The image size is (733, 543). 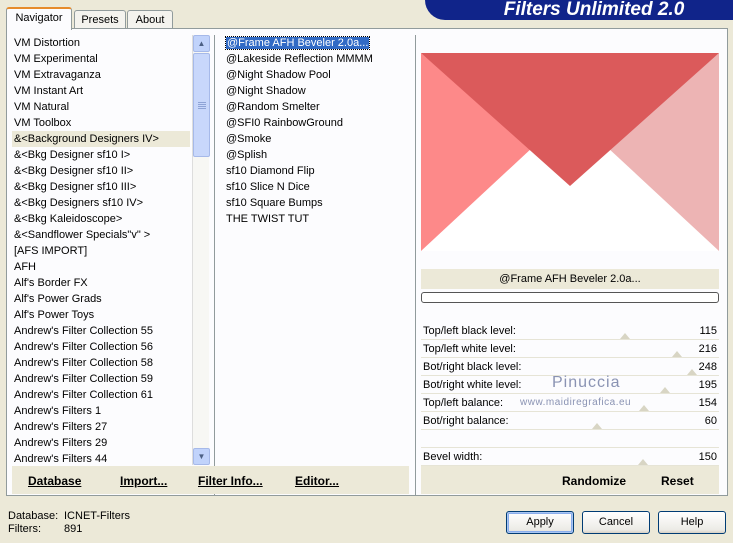 What do you see at coordinates (82, 235) in the screenshot?
I see `category-item-label: &<Sandflower Specials"v" >` at bounding box center [82, 235].